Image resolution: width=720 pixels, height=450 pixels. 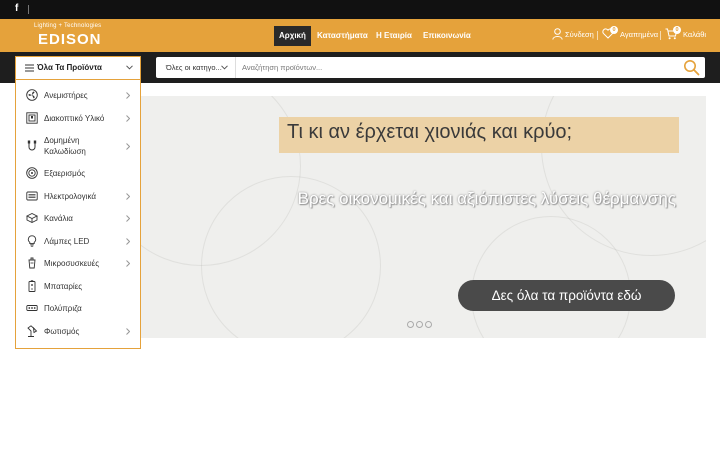 What do you see at coordinates (447, 36) in the screenshot?
I see `nav-contact: Επικοινωνία` at bounding box center [447, 36].